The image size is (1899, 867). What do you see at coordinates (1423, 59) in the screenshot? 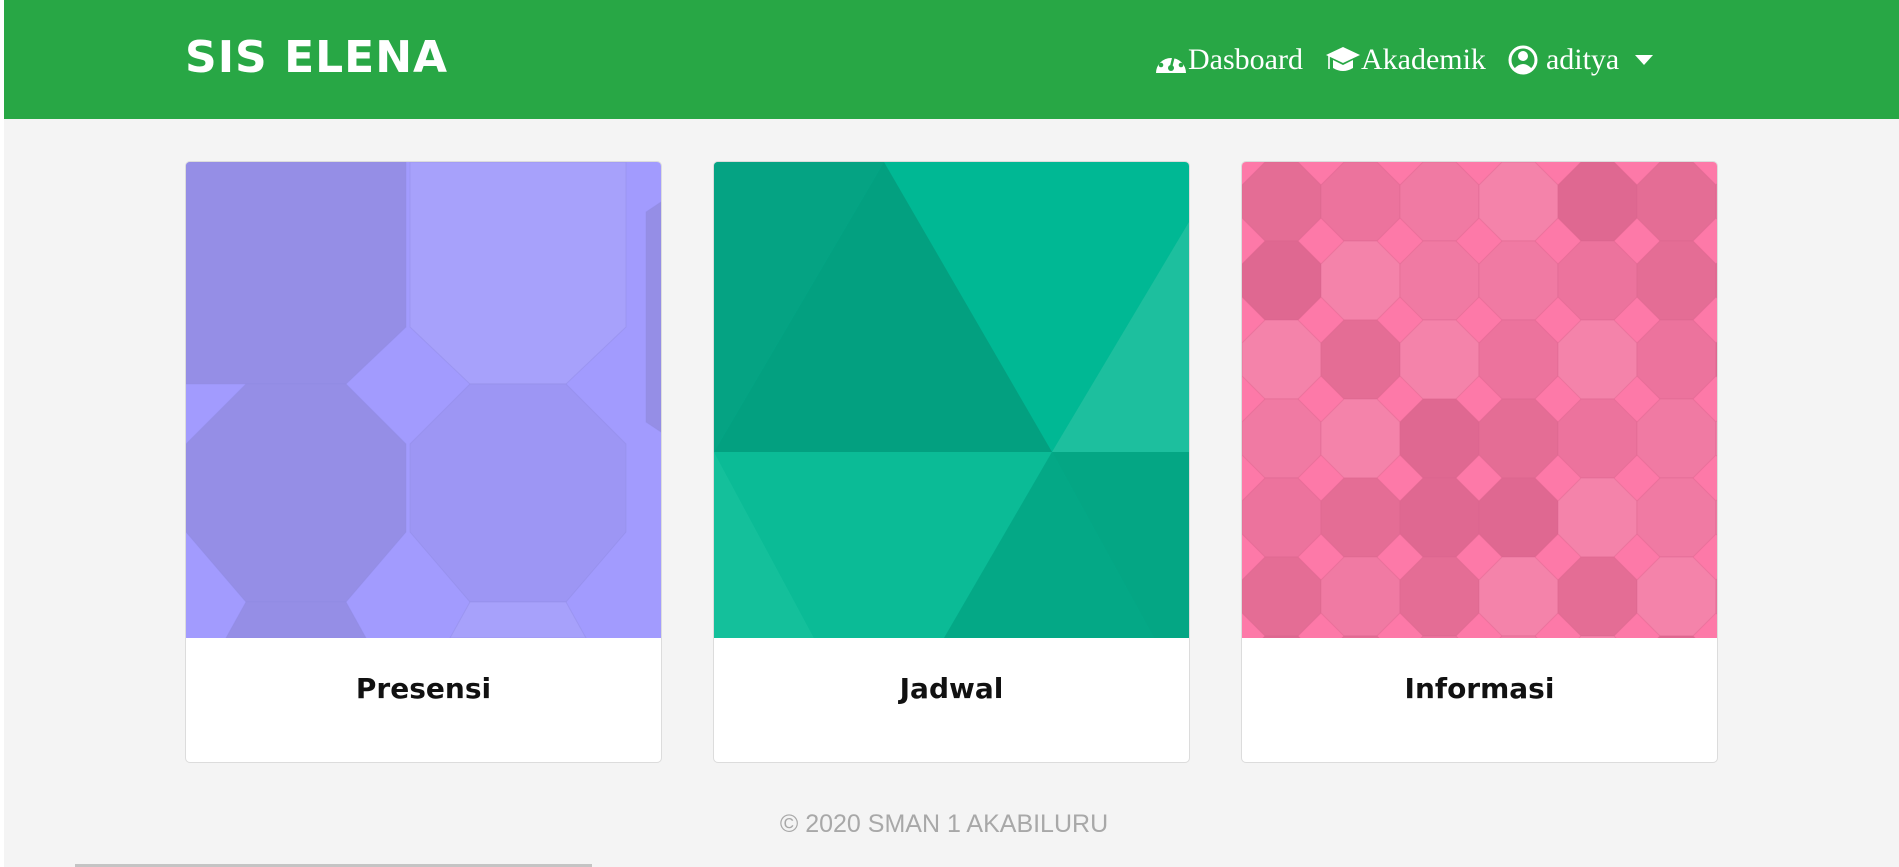
I see `nav-akademik-label: Akademik` at bounding box center [1423, 59].